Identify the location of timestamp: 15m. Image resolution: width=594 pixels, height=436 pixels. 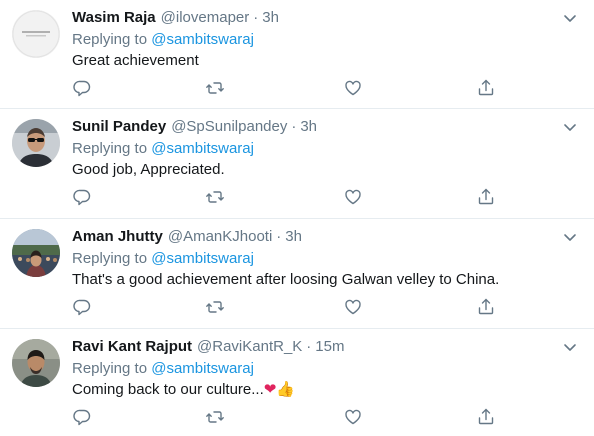
(329, 346).